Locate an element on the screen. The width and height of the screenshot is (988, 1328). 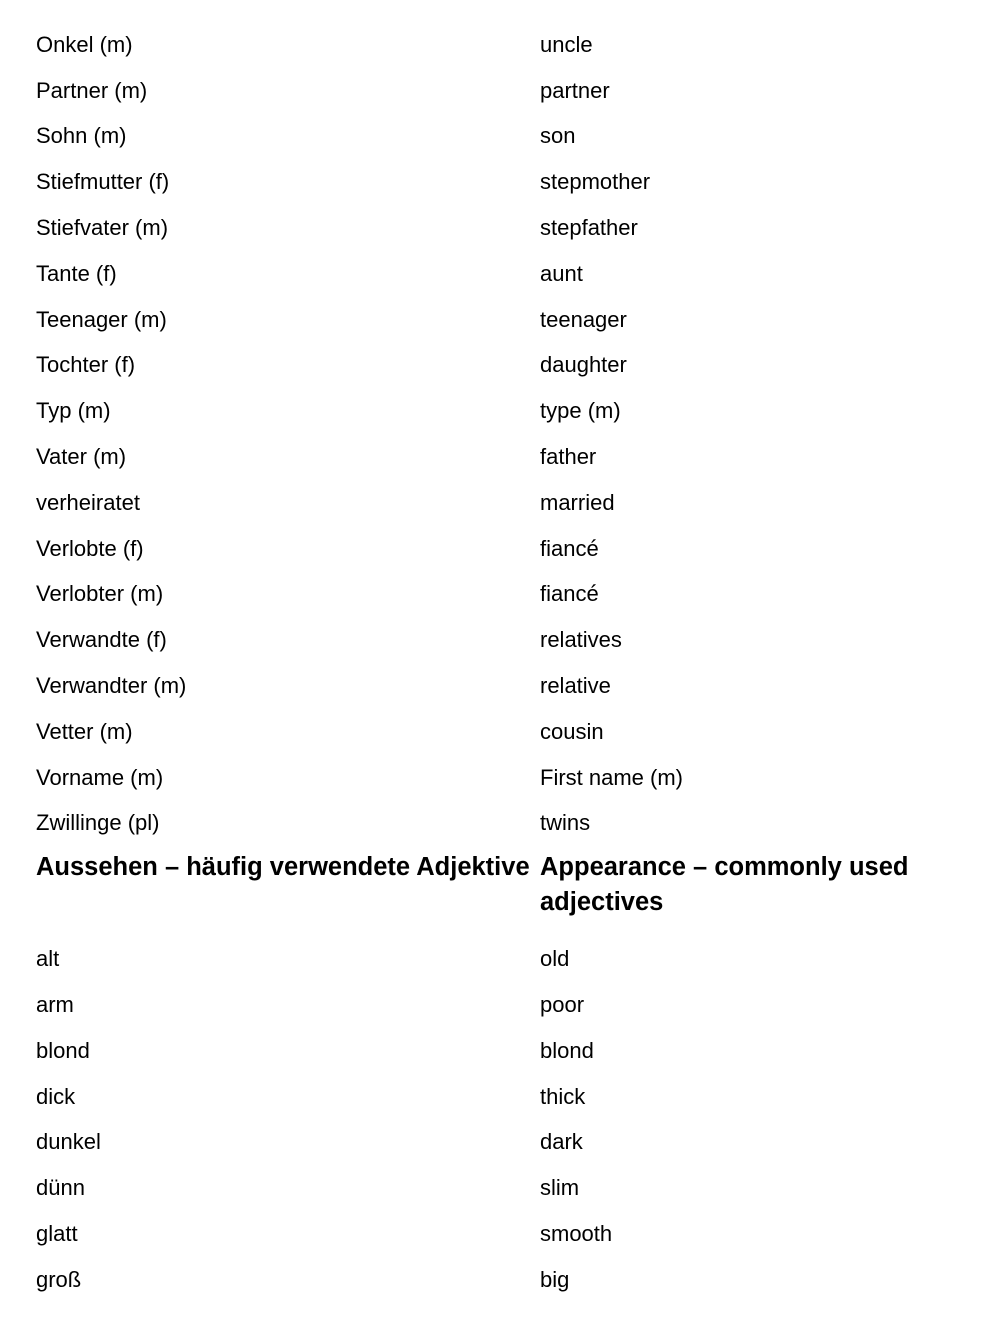
english-translation: stepmother is located at coordinates (595, 182).